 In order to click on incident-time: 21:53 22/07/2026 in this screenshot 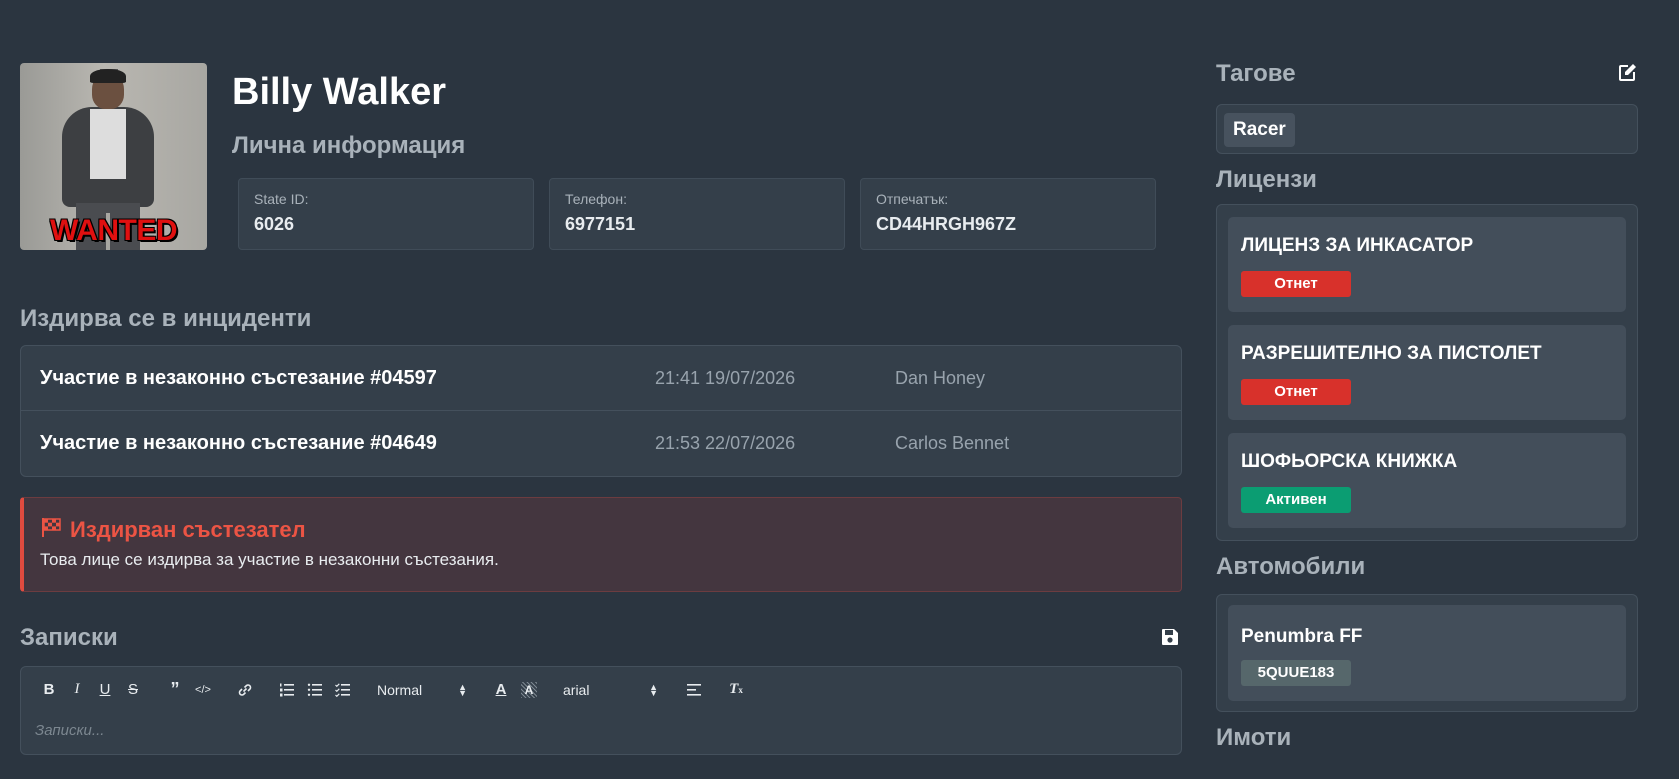, I will do `click(725, 443)`.